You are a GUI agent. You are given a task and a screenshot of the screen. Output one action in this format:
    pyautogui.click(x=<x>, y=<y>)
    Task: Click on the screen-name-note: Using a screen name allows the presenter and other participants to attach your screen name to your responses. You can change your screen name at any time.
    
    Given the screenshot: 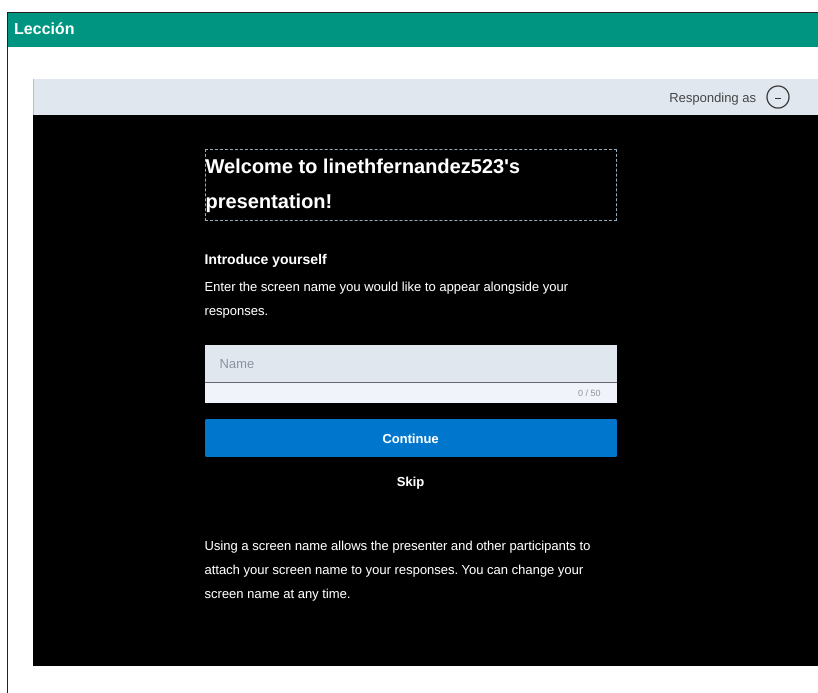 What is the action you would take?
    pyautogui.click(x=398, y=570)
    